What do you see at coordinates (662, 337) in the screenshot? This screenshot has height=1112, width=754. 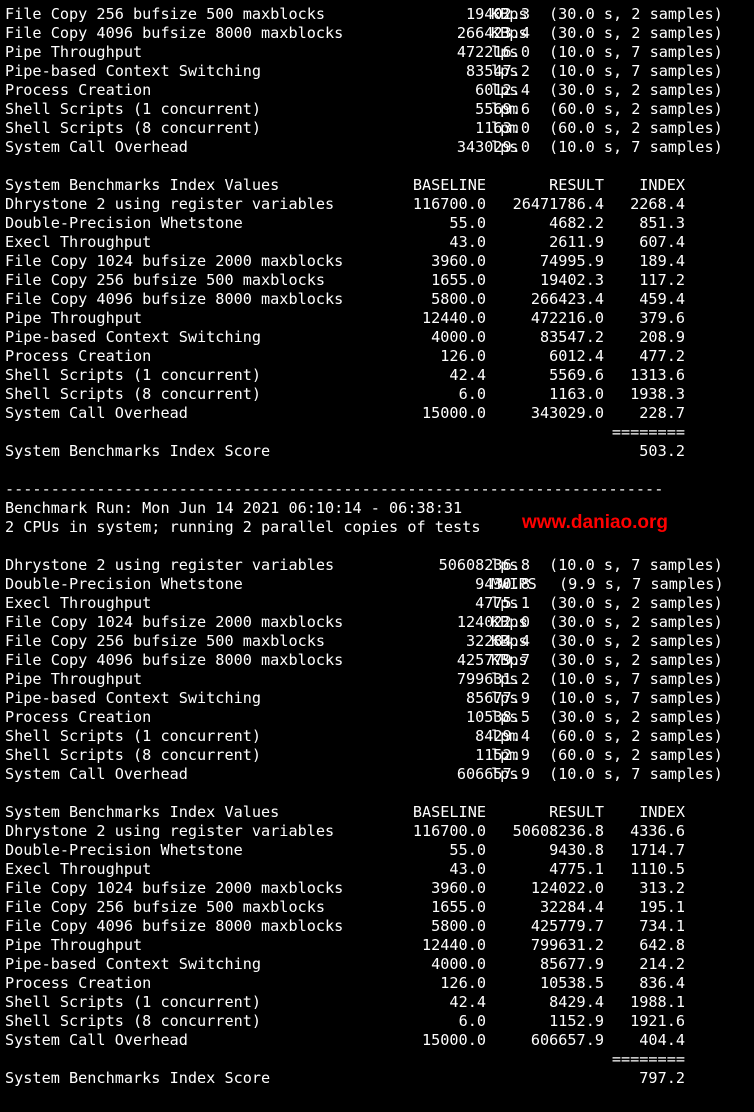 I see `index-value: 208.9` at bounding box center [662, 337].